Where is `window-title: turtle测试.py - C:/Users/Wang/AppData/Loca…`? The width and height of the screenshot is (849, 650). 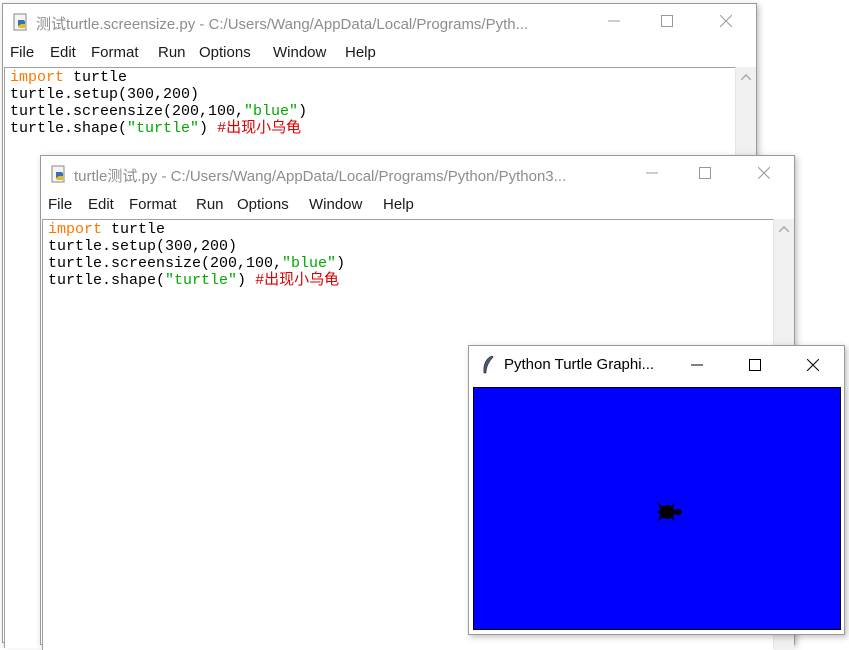 window-title: turtle测试.py - C:/Users/Wang/AppData/Loca… is located at coordinates (320, 176).